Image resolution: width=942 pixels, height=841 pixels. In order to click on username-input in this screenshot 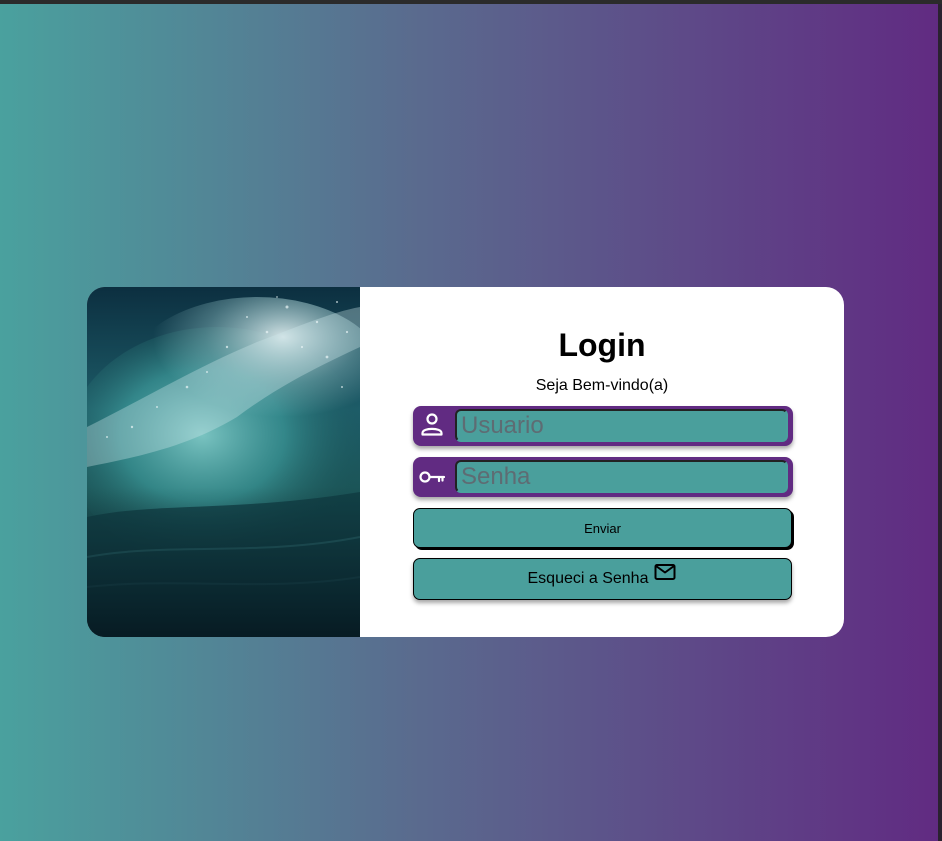, I will do `click(621, 425)`.